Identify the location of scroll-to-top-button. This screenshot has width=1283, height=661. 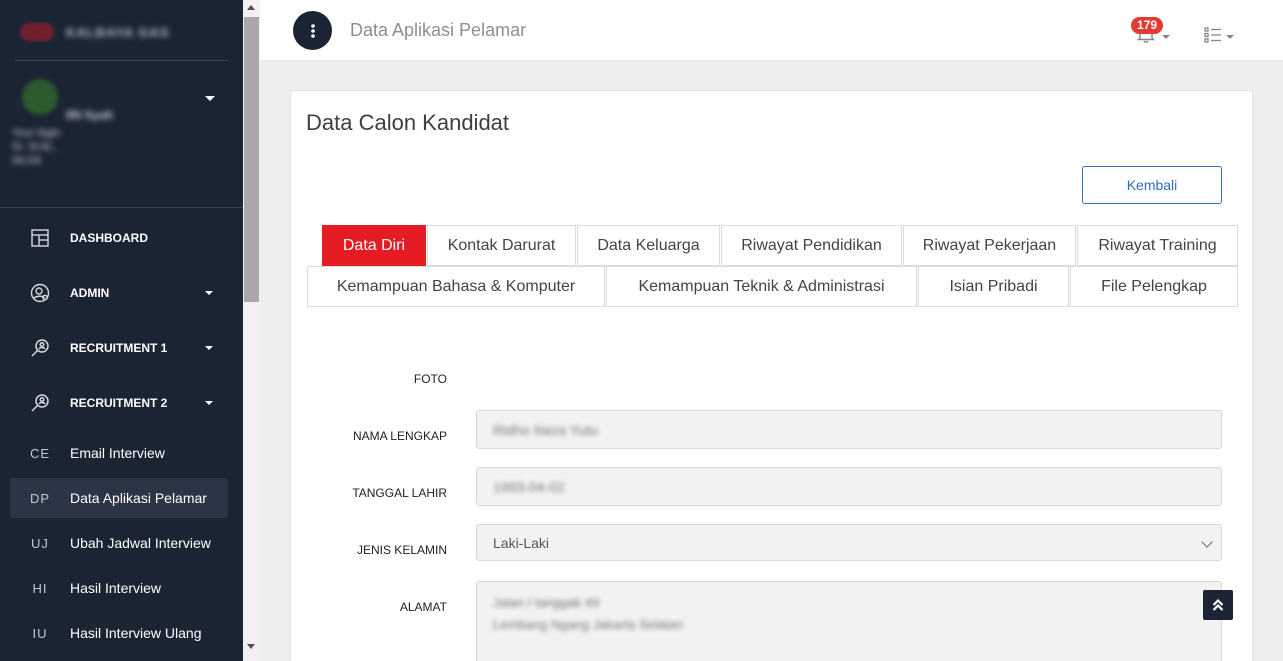
(1218, 605).